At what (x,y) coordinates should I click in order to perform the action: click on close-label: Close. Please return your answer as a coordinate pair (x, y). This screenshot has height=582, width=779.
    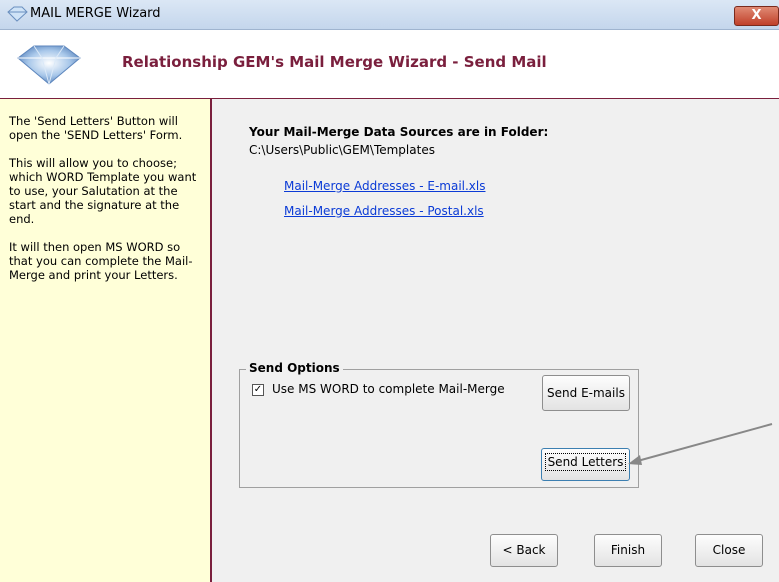
    Looking at the image, I should click on (729, 550).